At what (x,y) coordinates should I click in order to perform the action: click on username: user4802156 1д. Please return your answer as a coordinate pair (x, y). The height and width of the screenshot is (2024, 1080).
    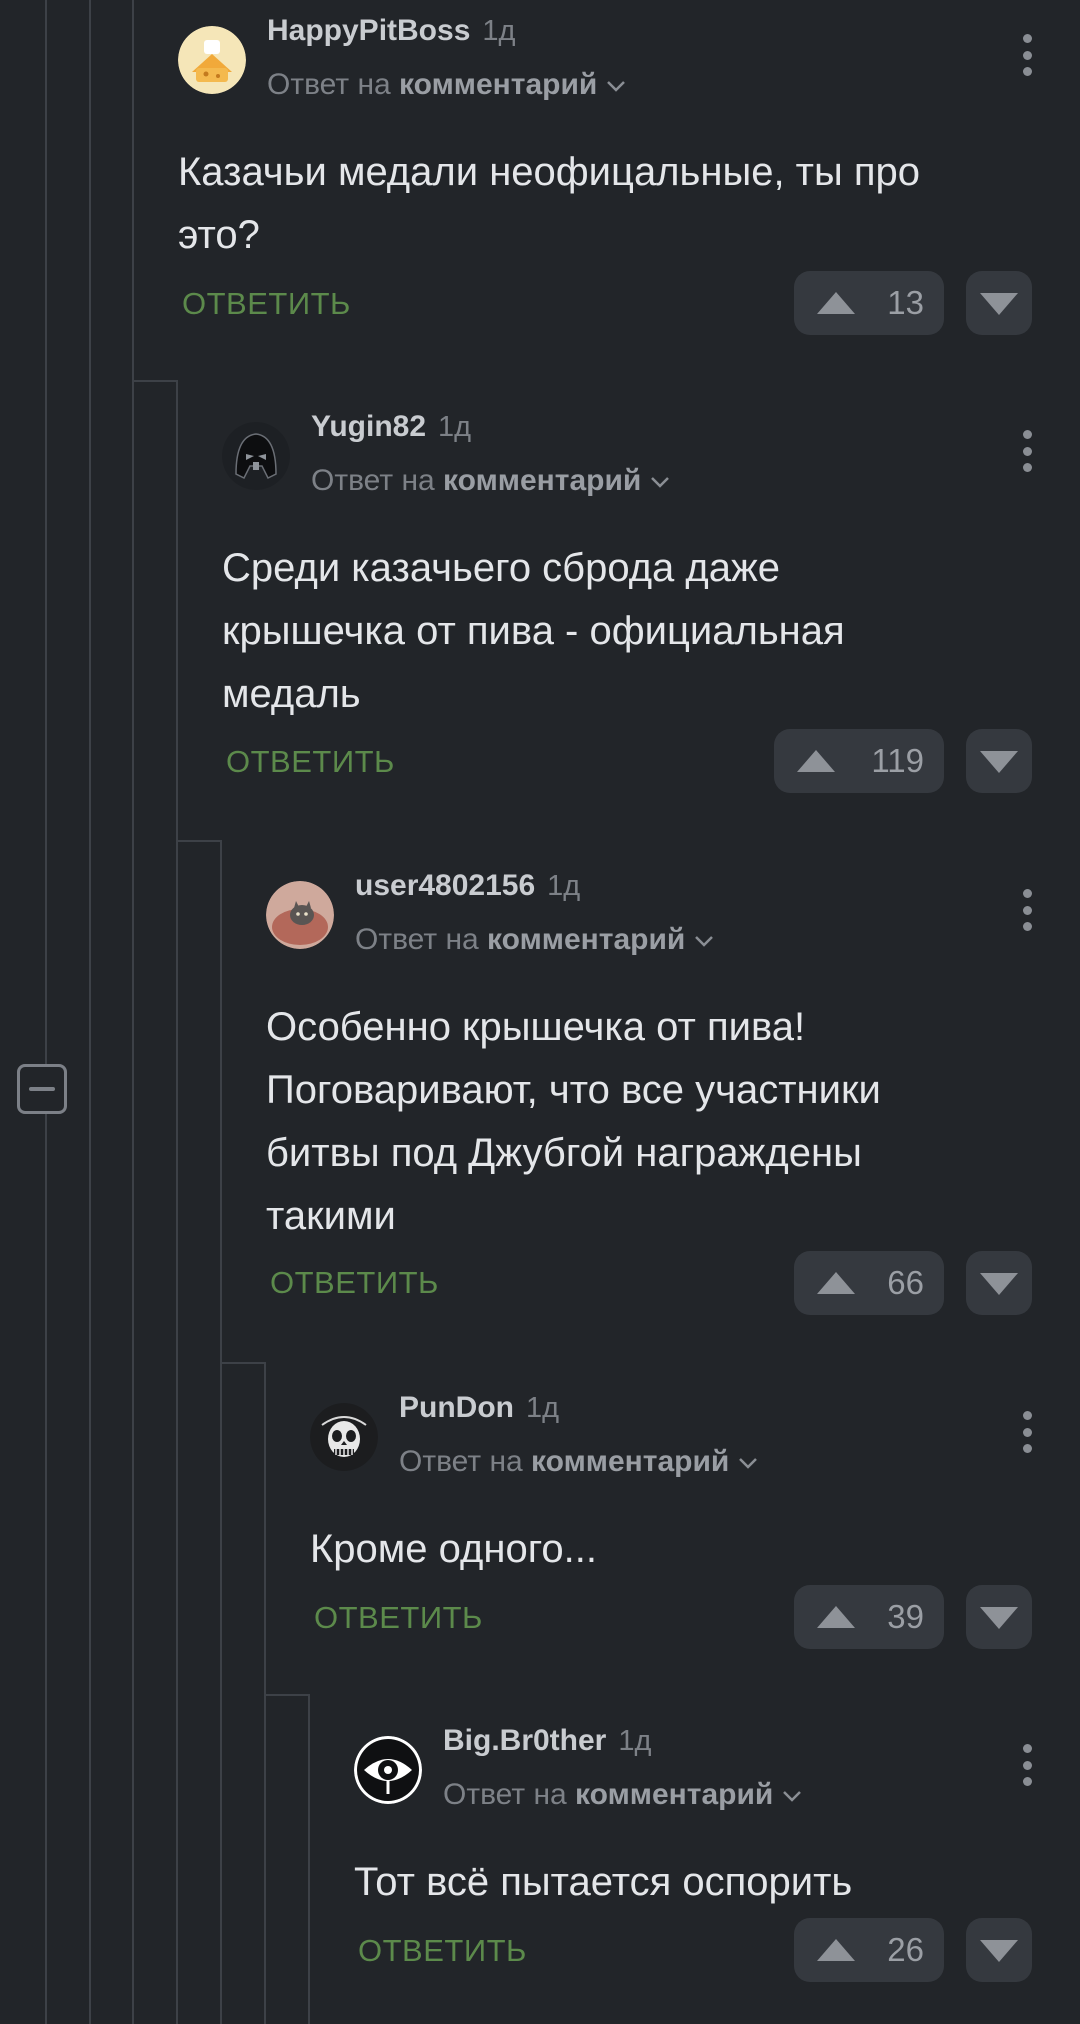
    Looking at the image, I should click on (467, 886).